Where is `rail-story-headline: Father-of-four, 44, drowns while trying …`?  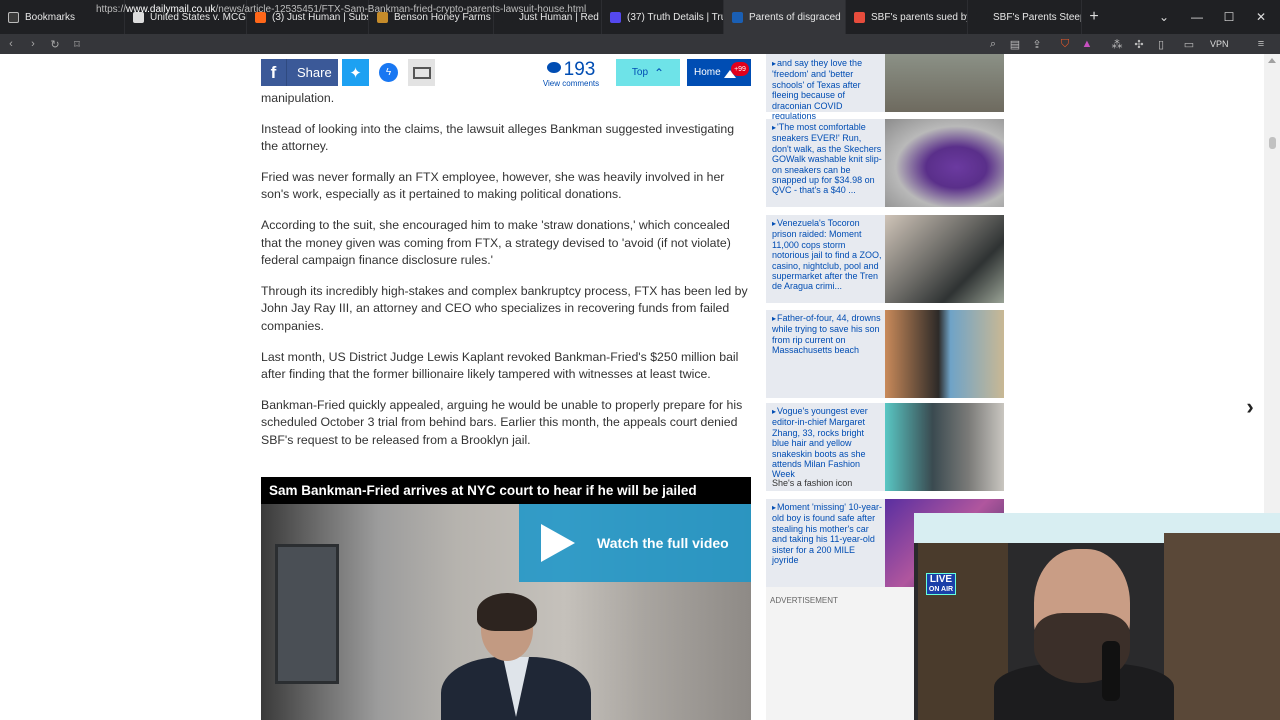
rail-story-headline: Father-of-four, 44, drowns while trying … is located at coordinates (827, 334).